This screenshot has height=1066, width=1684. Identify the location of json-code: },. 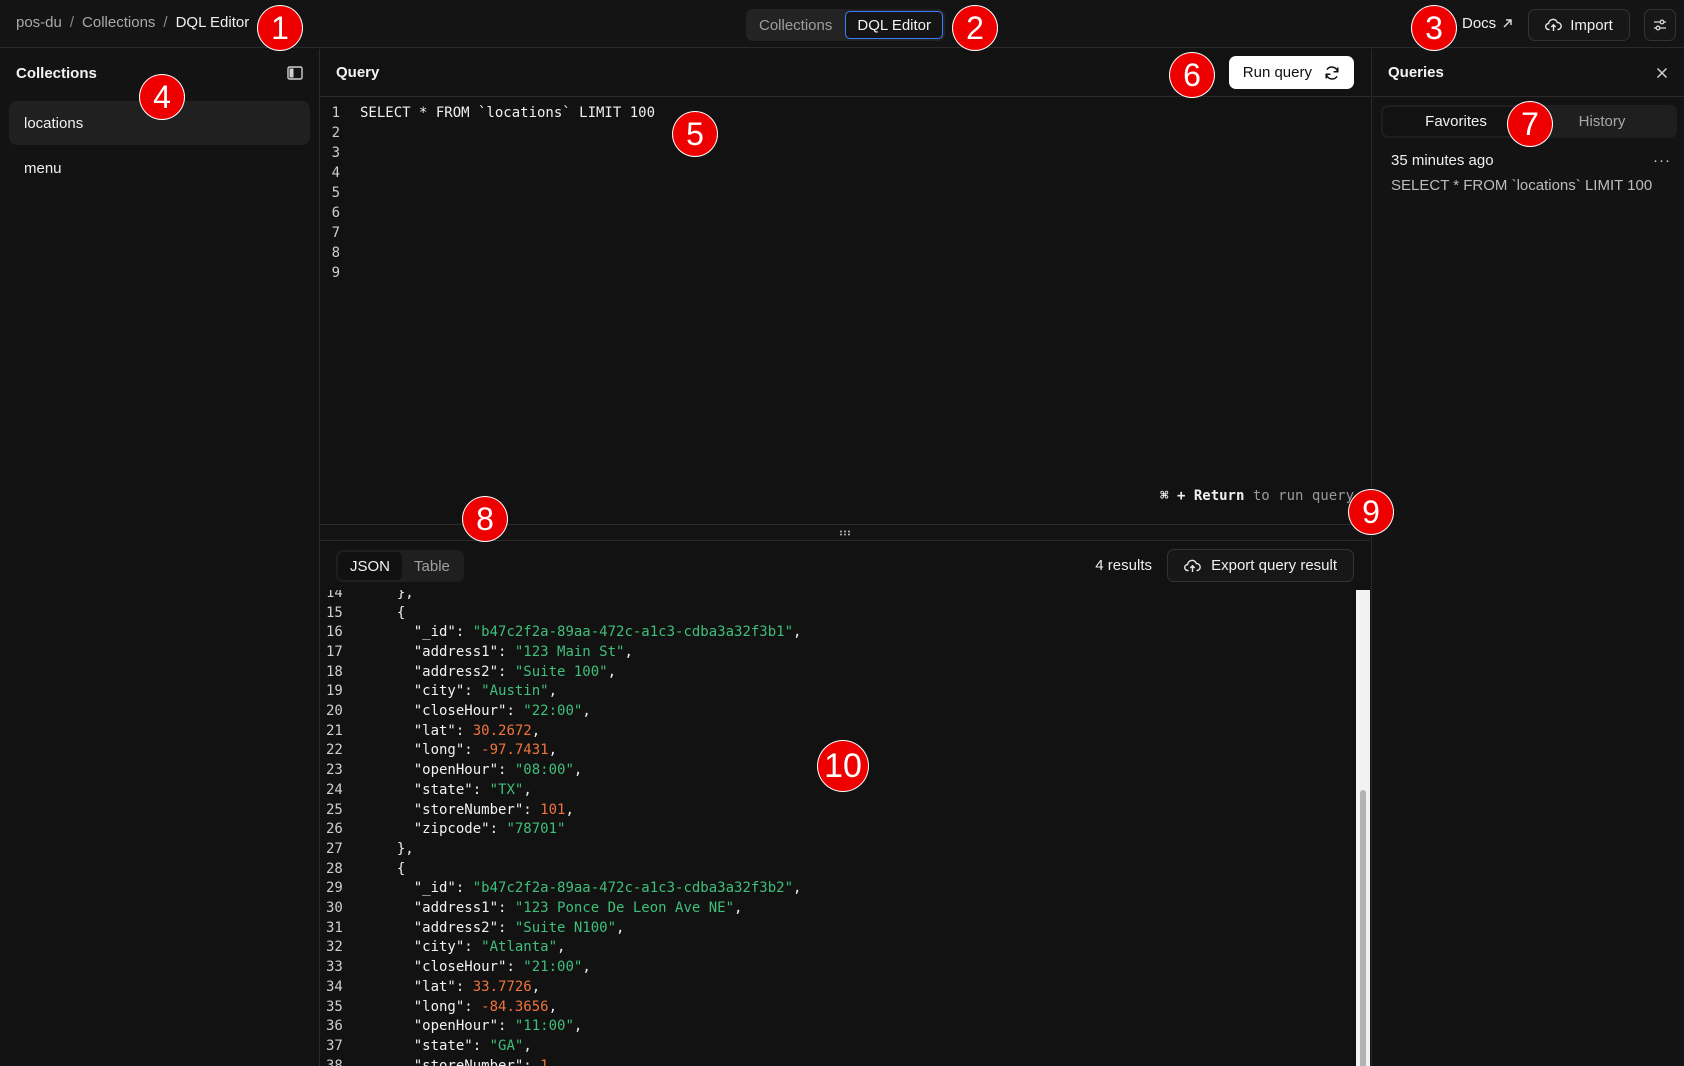
(397, 595).